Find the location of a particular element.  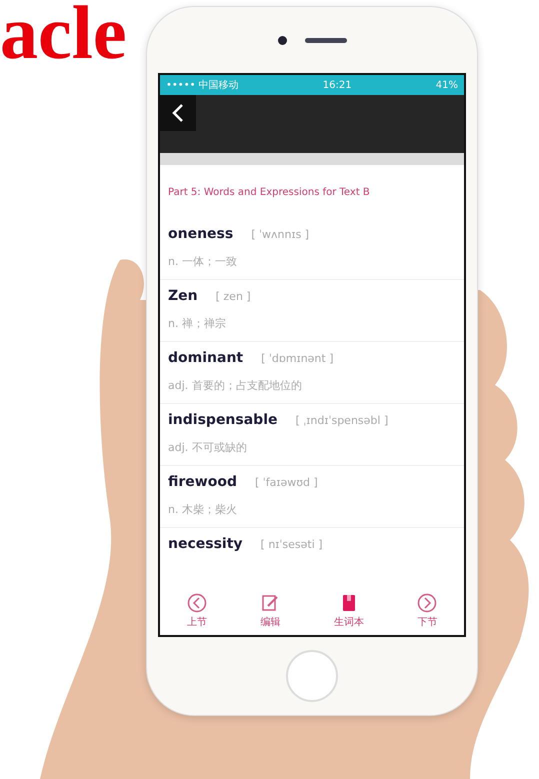

meaning-label: n. 一体；一致 is located at coordinates (203, 261).